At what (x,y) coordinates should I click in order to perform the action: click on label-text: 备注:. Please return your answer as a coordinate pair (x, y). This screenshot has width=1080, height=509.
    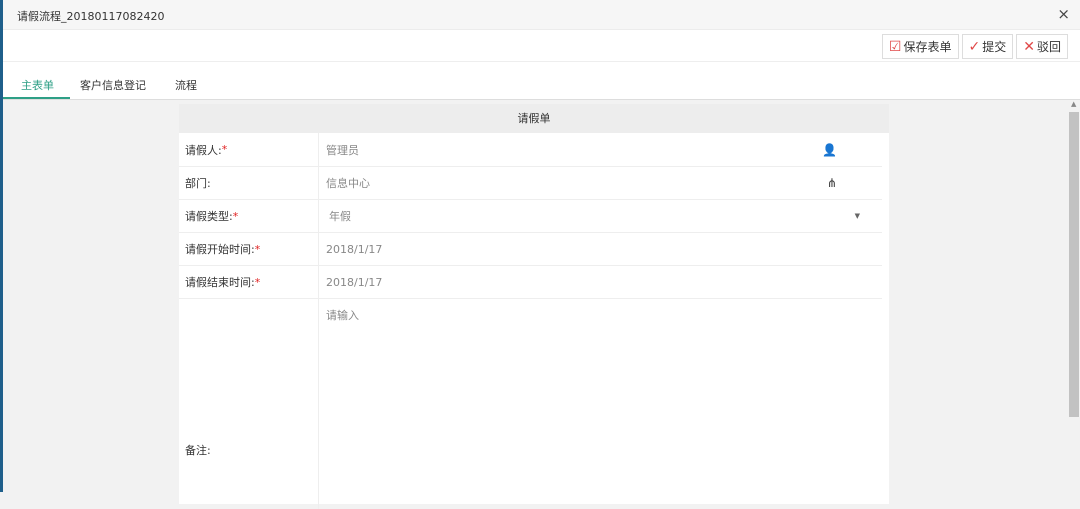
    Looking at the image, I should click on (198, 450).